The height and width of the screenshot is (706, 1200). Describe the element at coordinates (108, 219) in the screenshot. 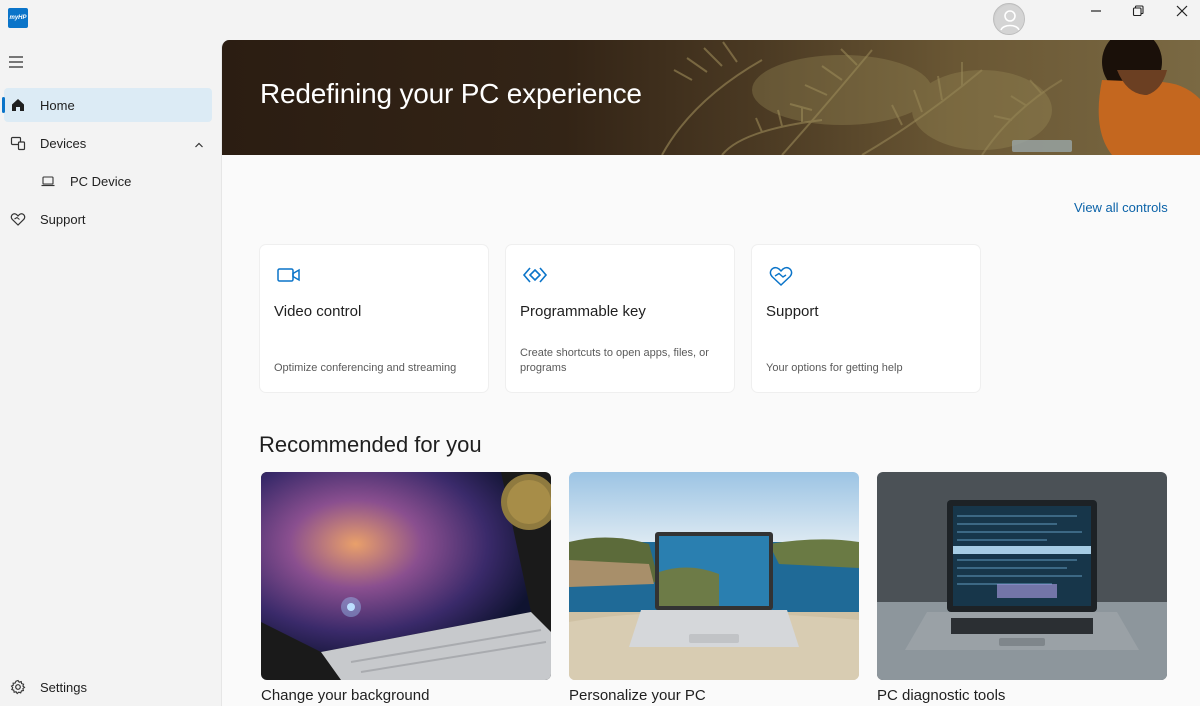

I see `sidebar-item-support: Support` at that location.